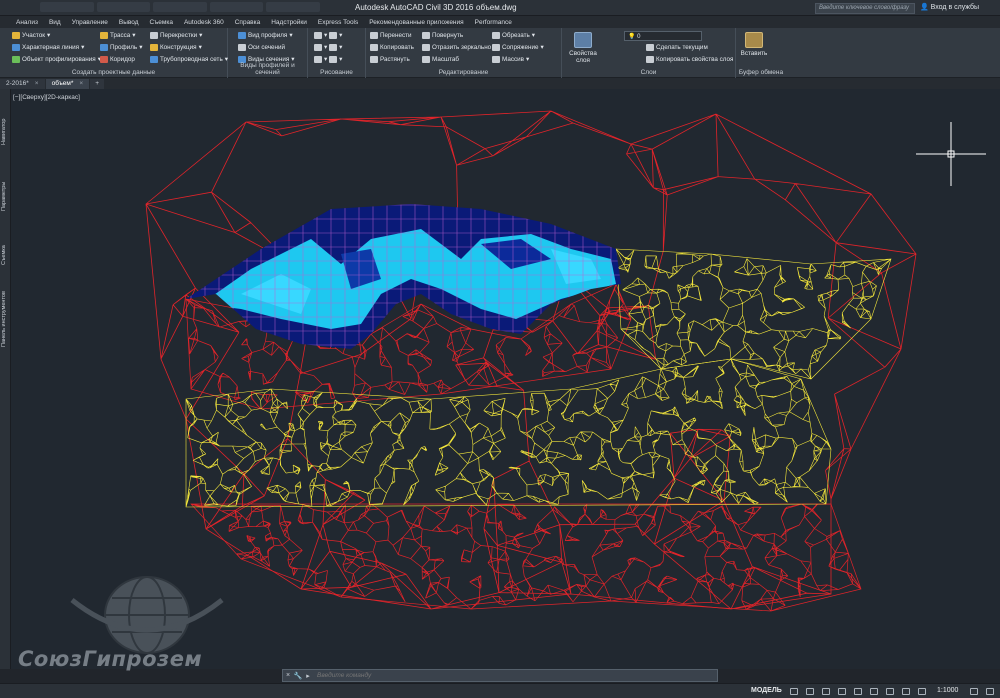  I want to click on ribbon-tab: Вид, so click(55, 22).